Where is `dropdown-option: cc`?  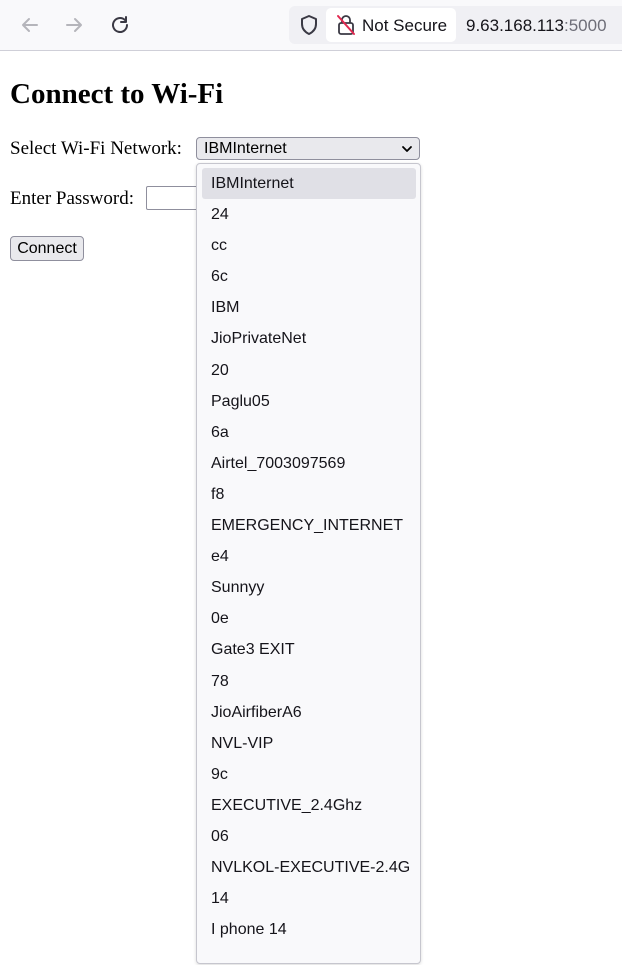 dropdown-option: cc is located at coordinates (309, 245).